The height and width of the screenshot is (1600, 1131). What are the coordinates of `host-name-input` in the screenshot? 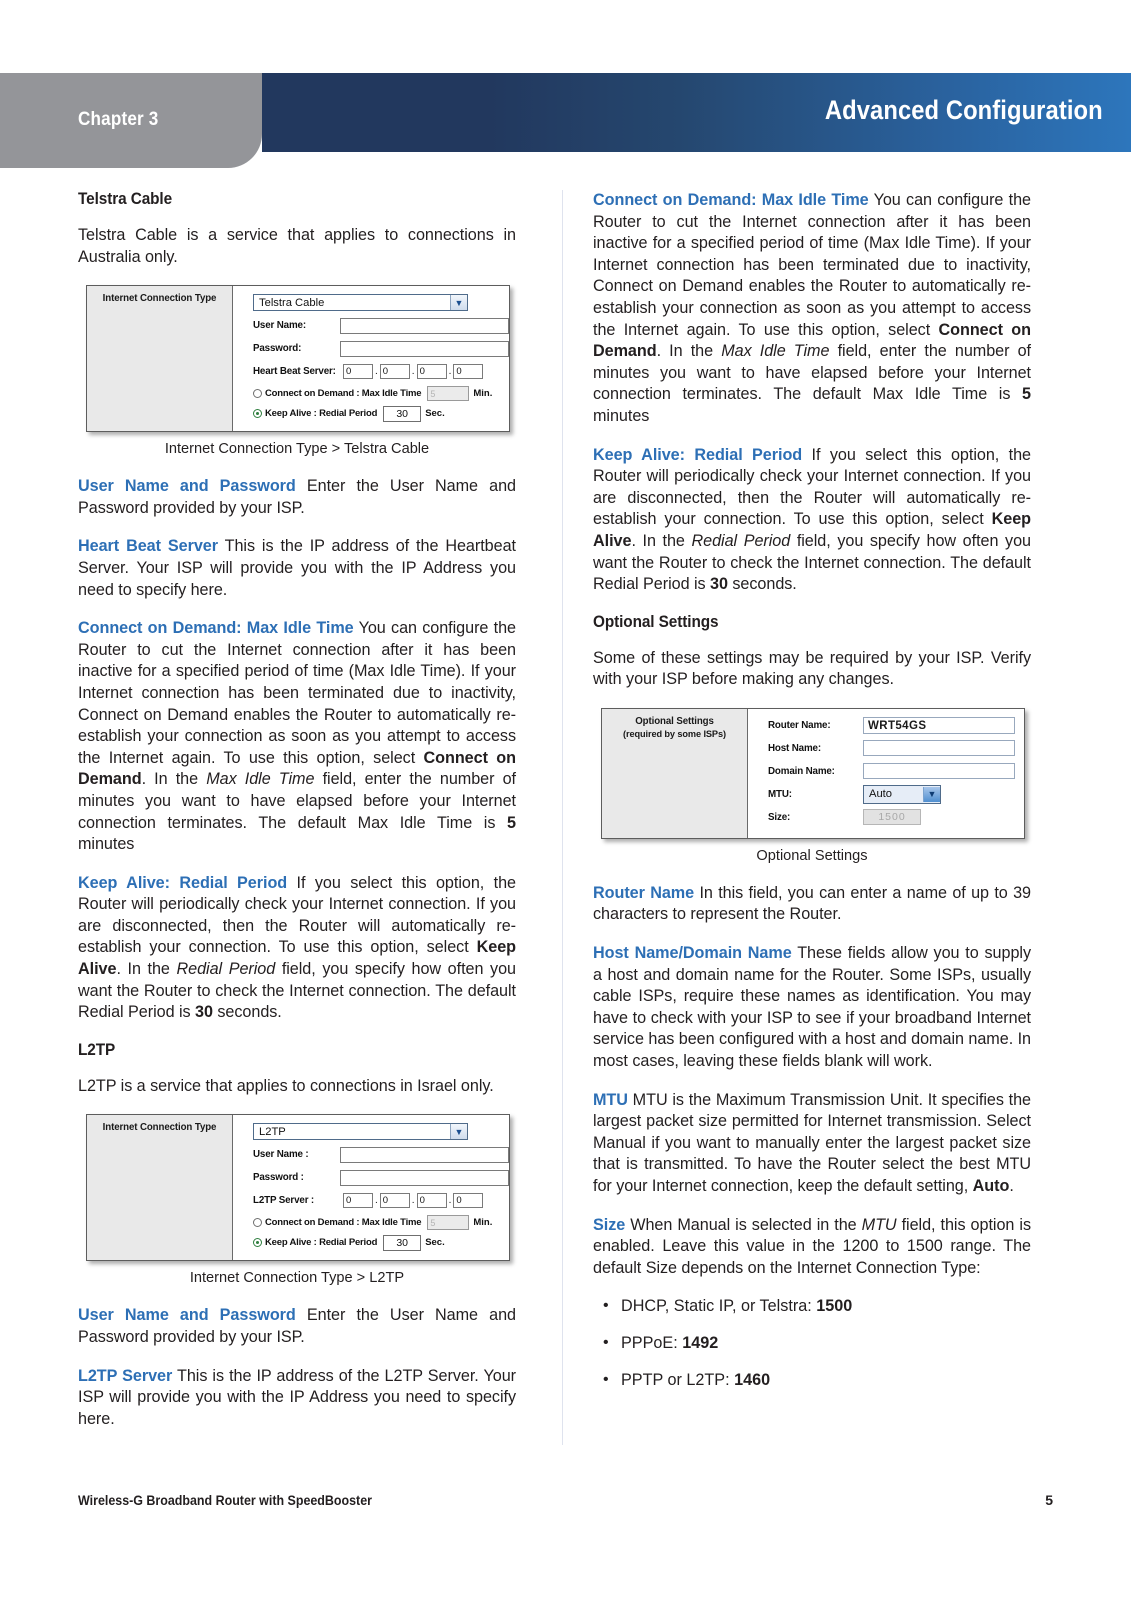 It's located at (939, 748).